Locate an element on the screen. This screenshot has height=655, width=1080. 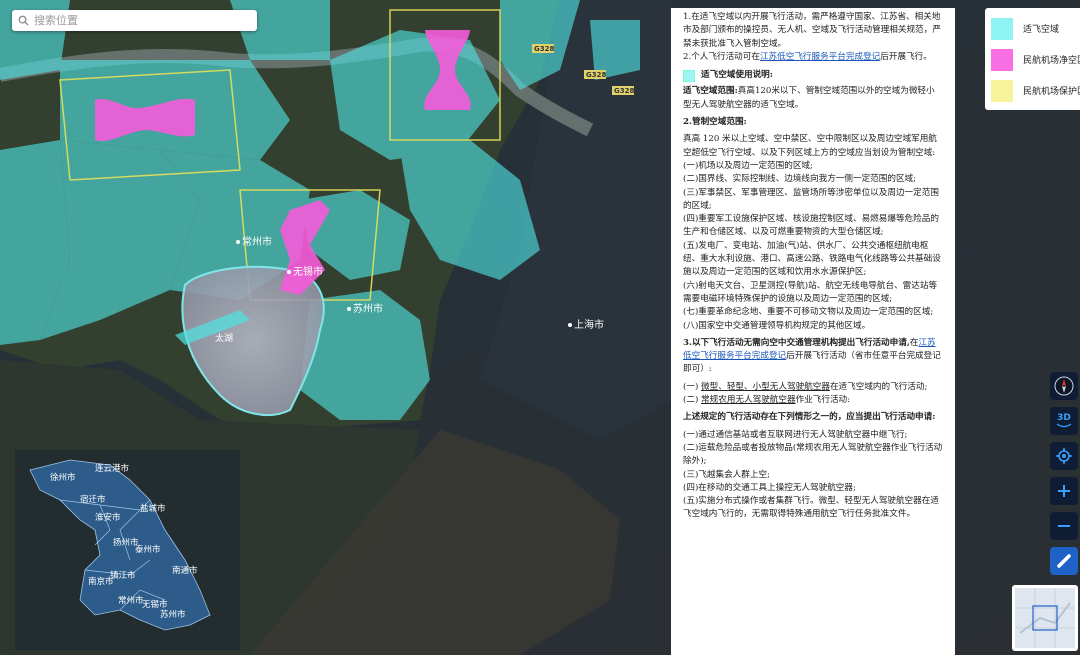
suitable-airspace-swatch is located at coordinates (689, 75).